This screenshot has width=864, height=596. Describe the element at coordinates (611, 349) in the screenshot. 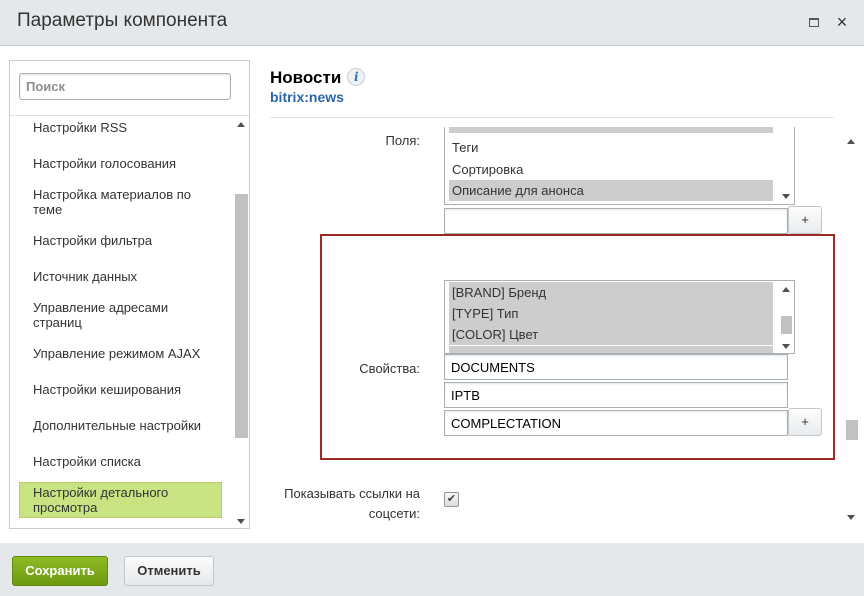

I see `properties-next-option` at that location.